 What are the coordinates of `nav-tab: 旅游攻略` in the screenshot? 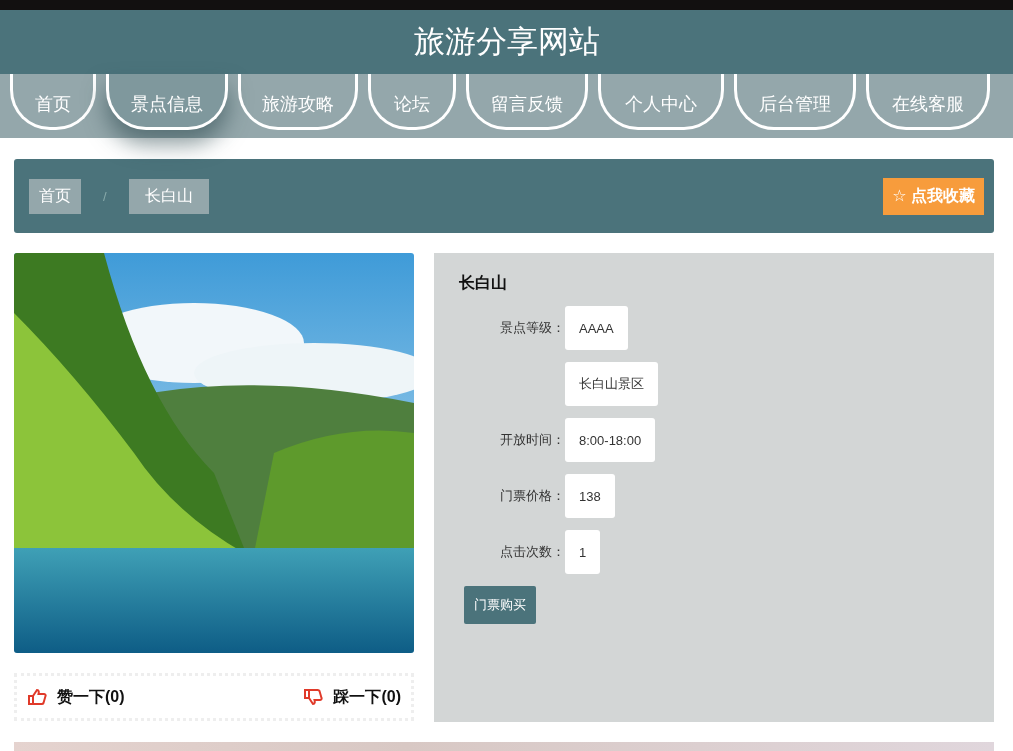 It's located at (298, 102).